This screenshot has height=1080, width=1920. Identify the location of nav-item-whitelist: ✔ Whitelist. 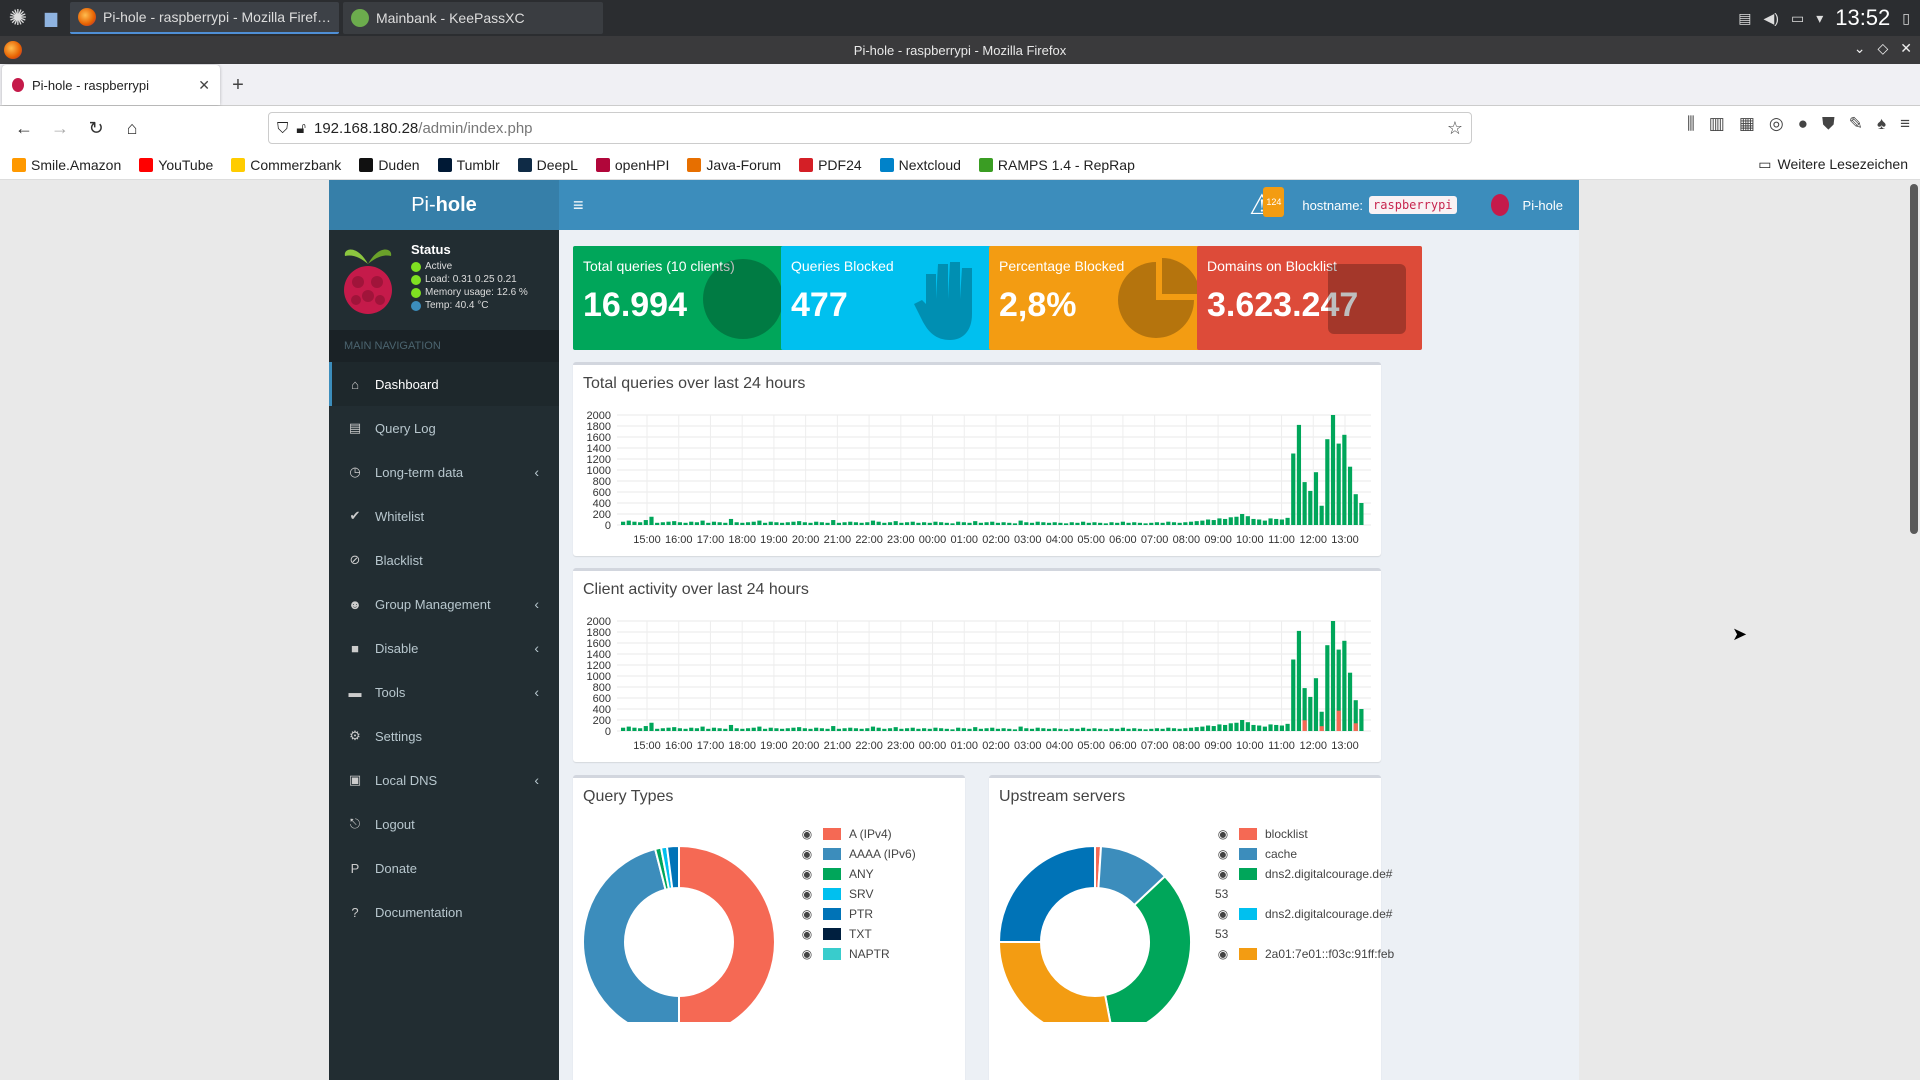
(444, 516).